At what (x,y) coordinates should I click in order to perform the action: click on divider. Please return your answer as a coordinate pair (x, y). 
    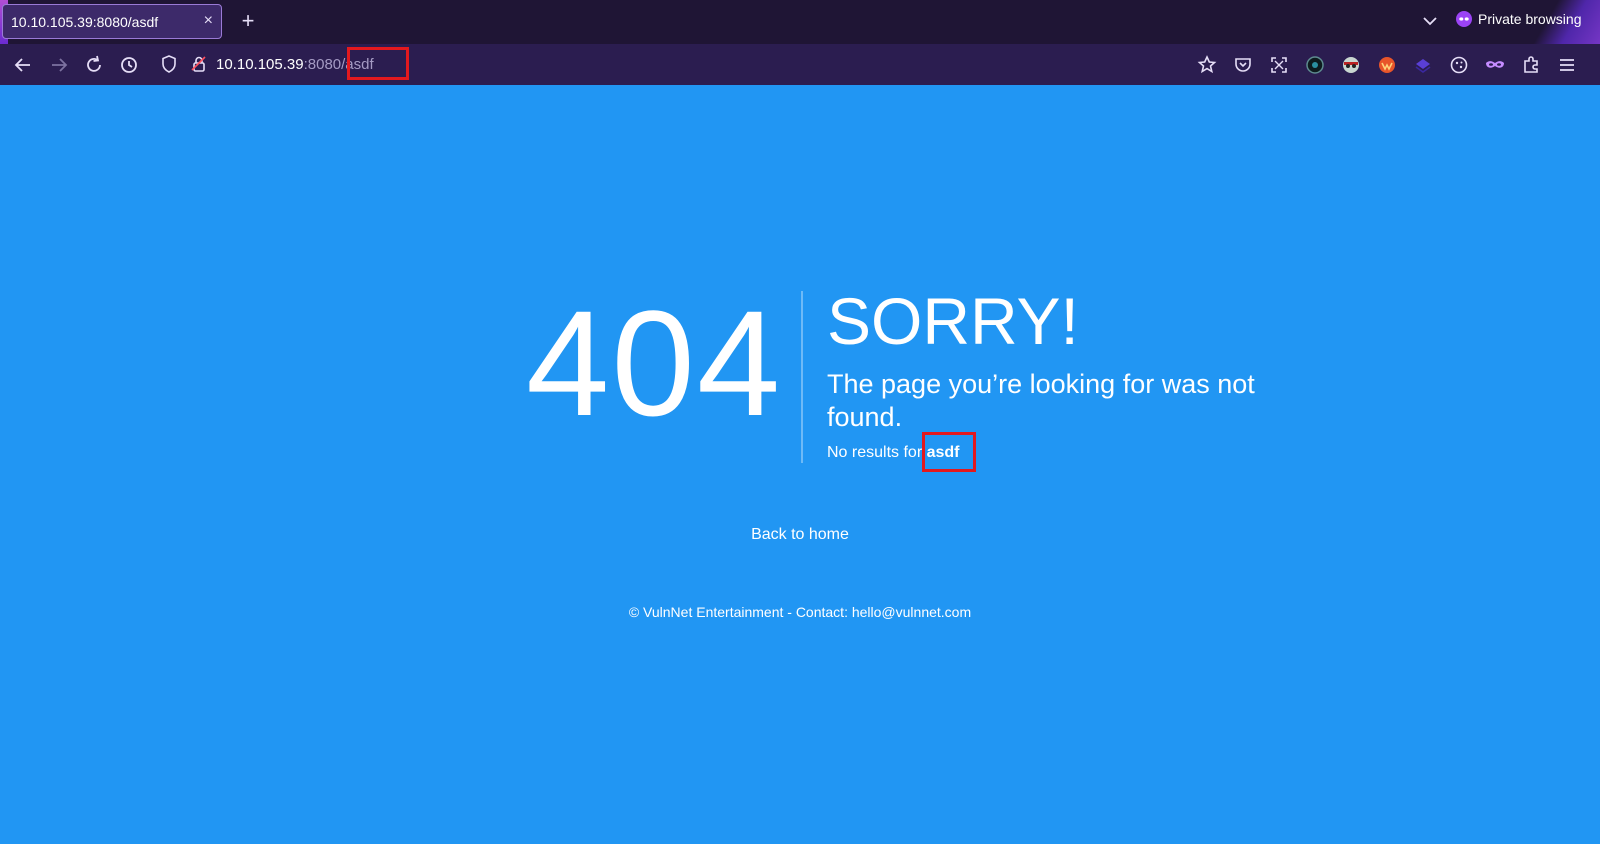
    Looking at the image, I should click on (802, 377).